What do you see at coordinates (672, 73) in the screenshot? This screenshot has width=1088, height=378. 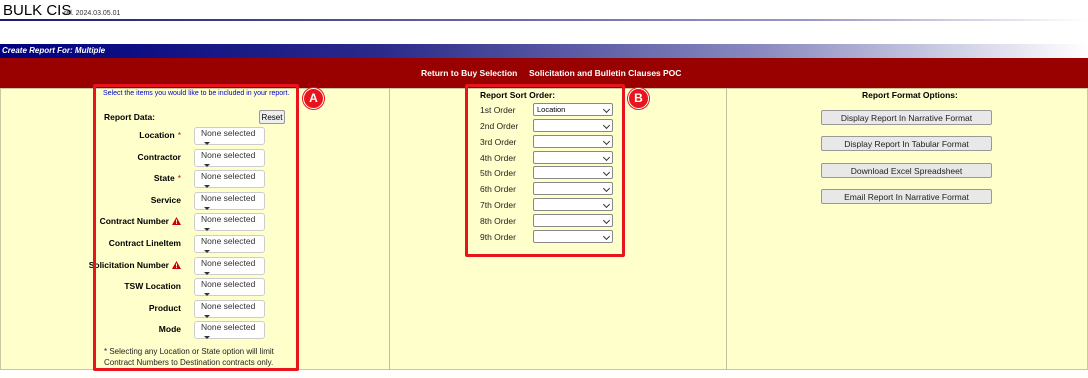 I see `nav-link-poc: POC` at bounding box center [672, 73].